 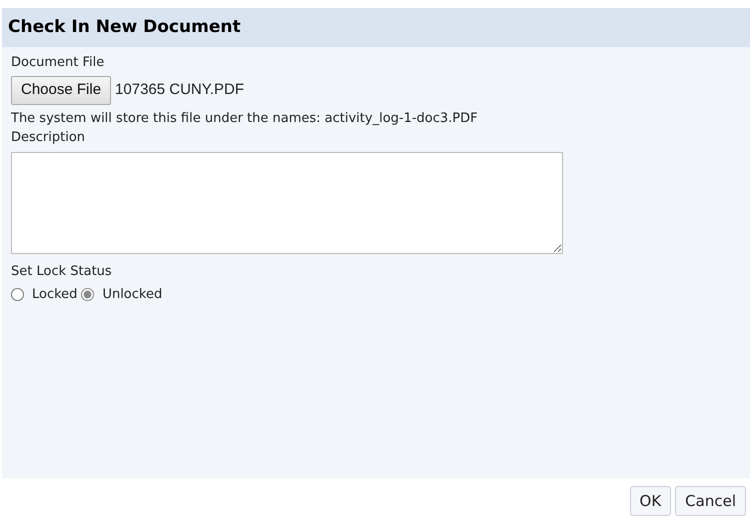 I want to click on cancel-button: Cancel, so click(x=710, y=501).